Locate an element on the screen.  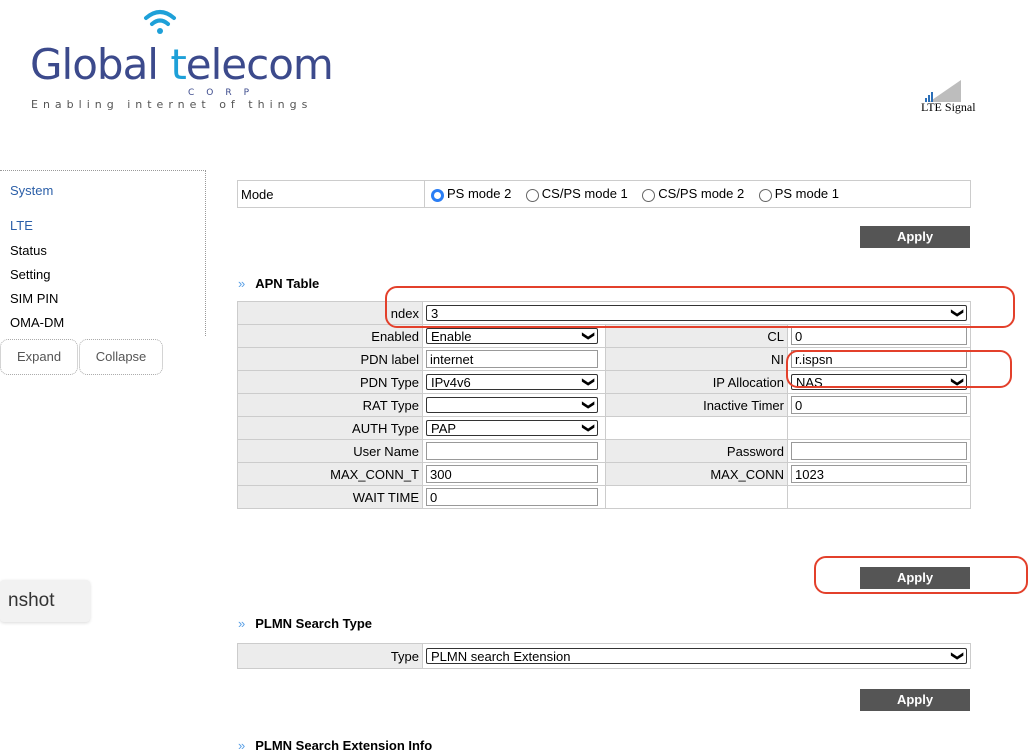
password-input is located at coordinates (879, 451).